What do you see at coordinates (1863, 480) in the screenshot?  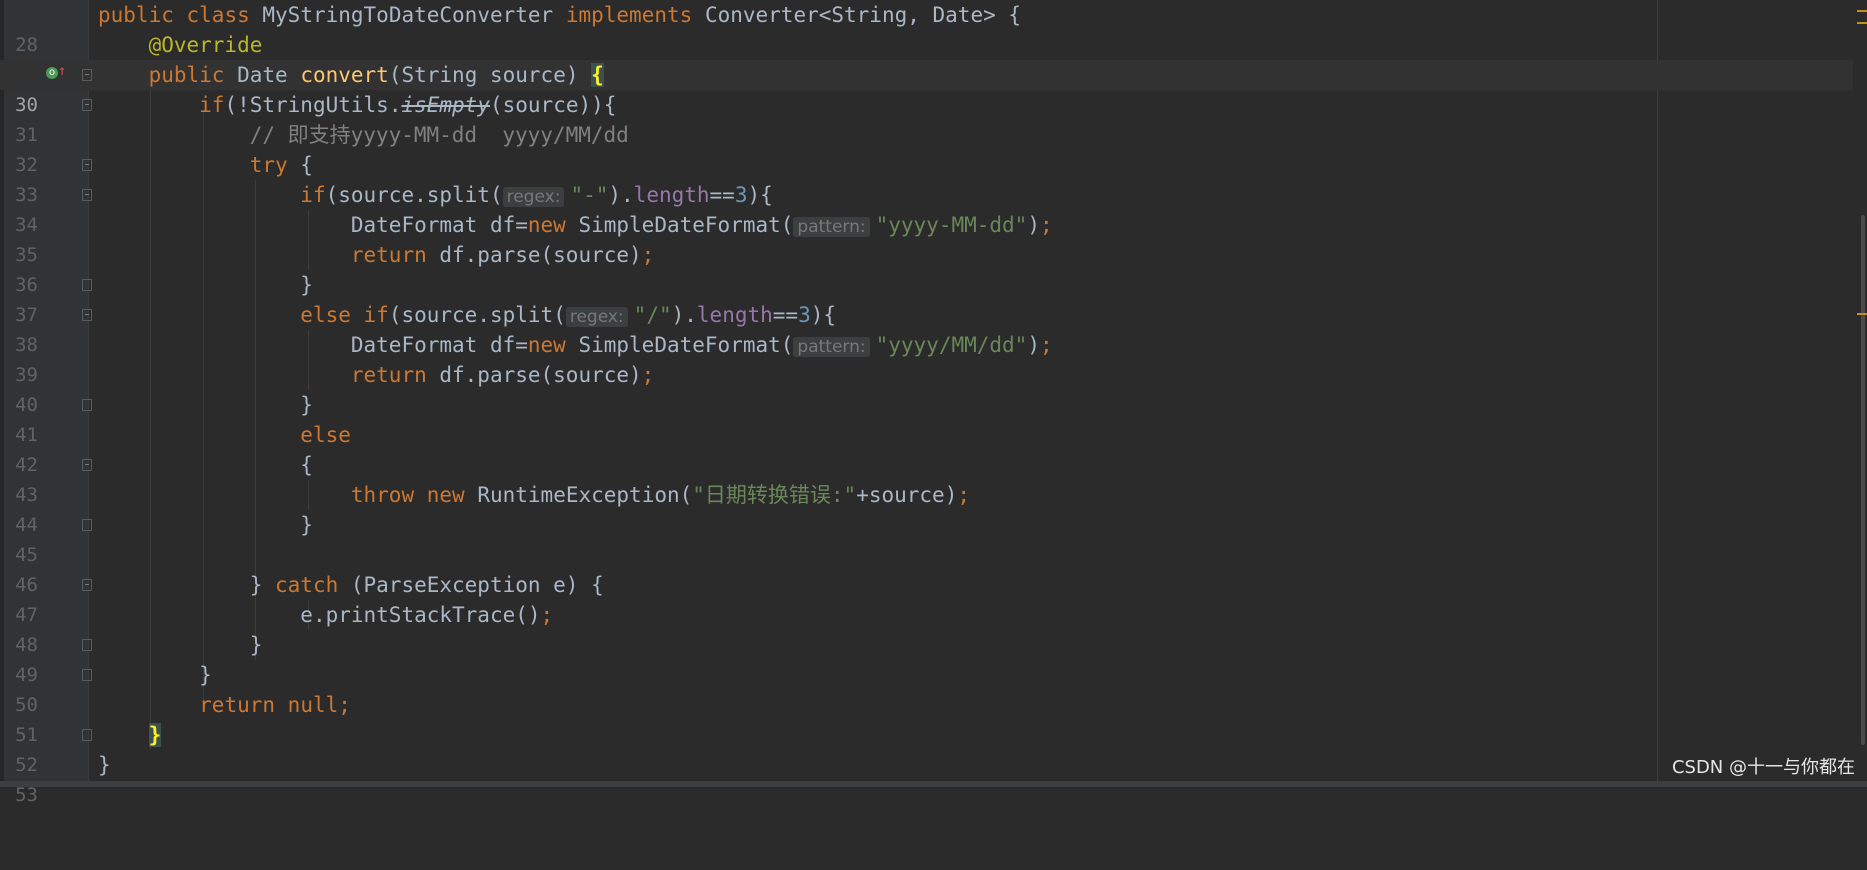 I see `scrollbar-thumb` at bounding box center [1863, 480].